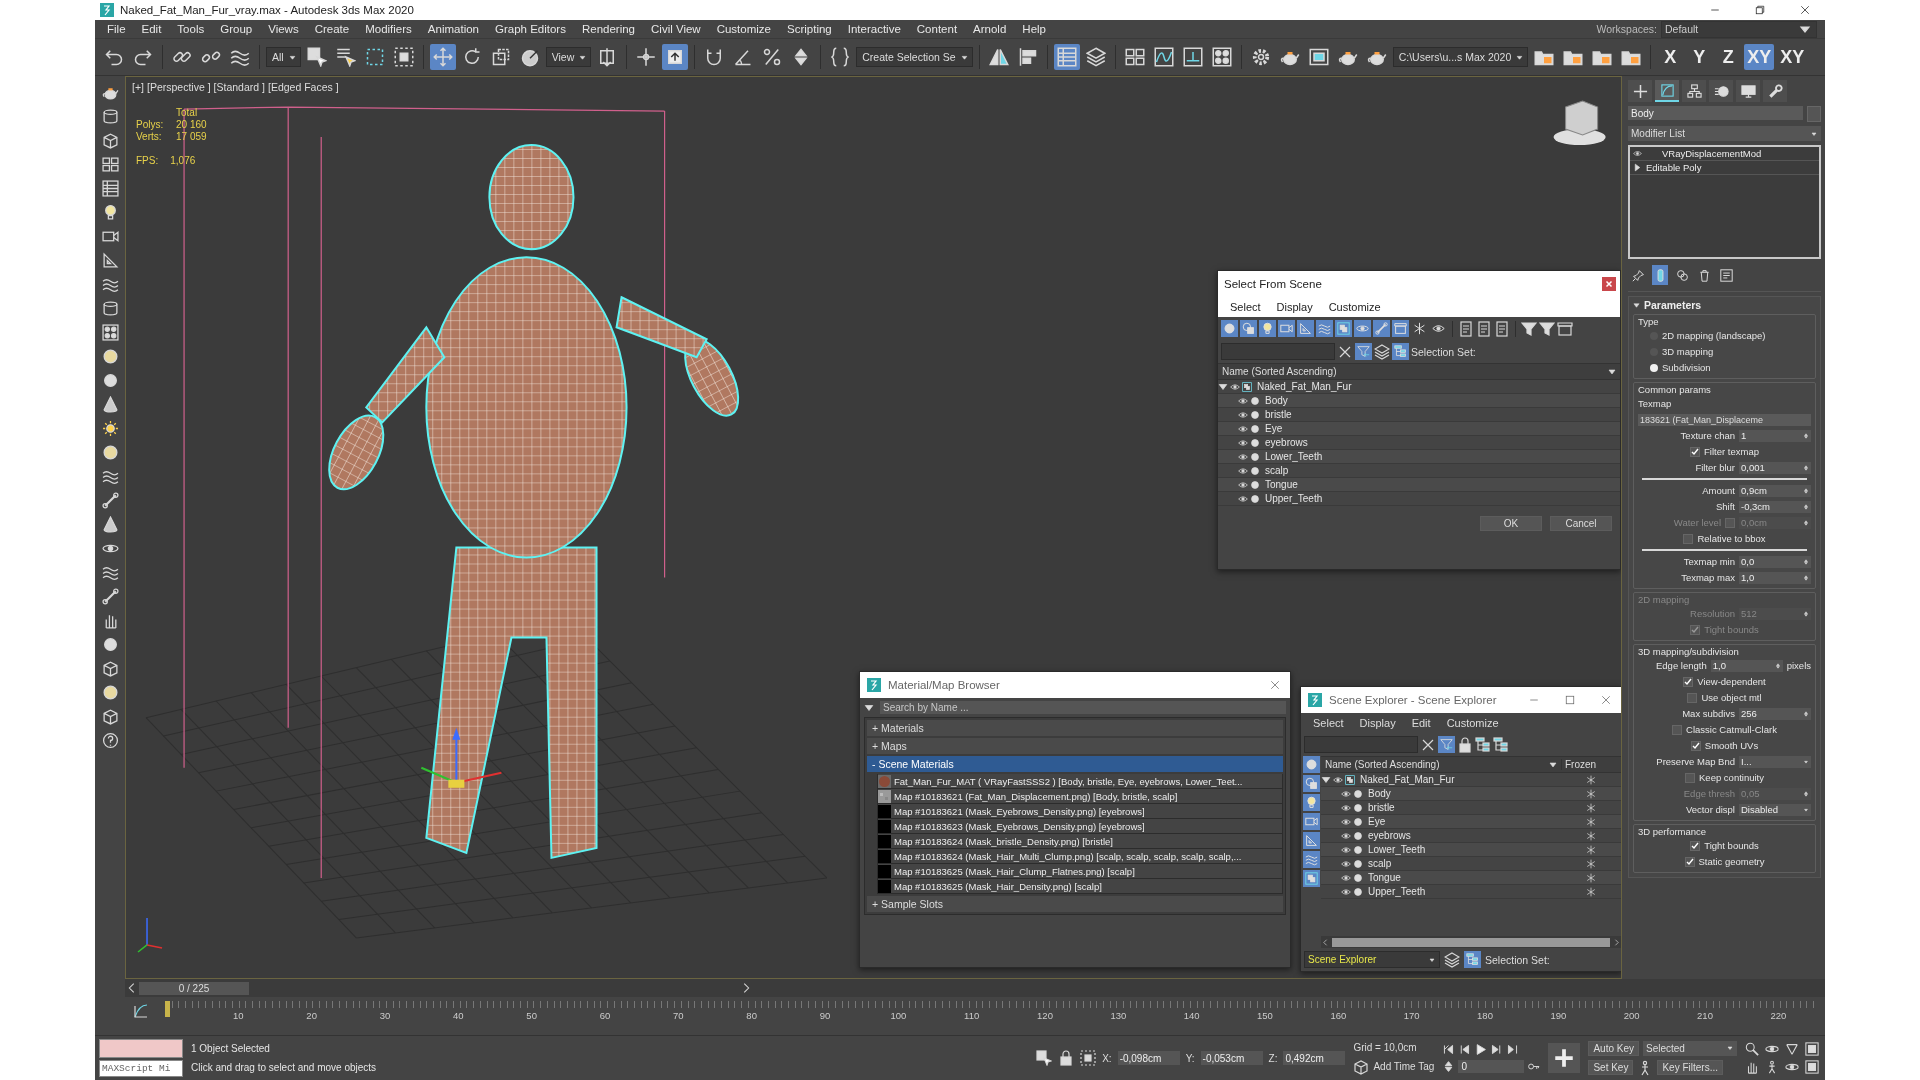  I want to click on viewport-label: [Standard ], so click(239, 87).